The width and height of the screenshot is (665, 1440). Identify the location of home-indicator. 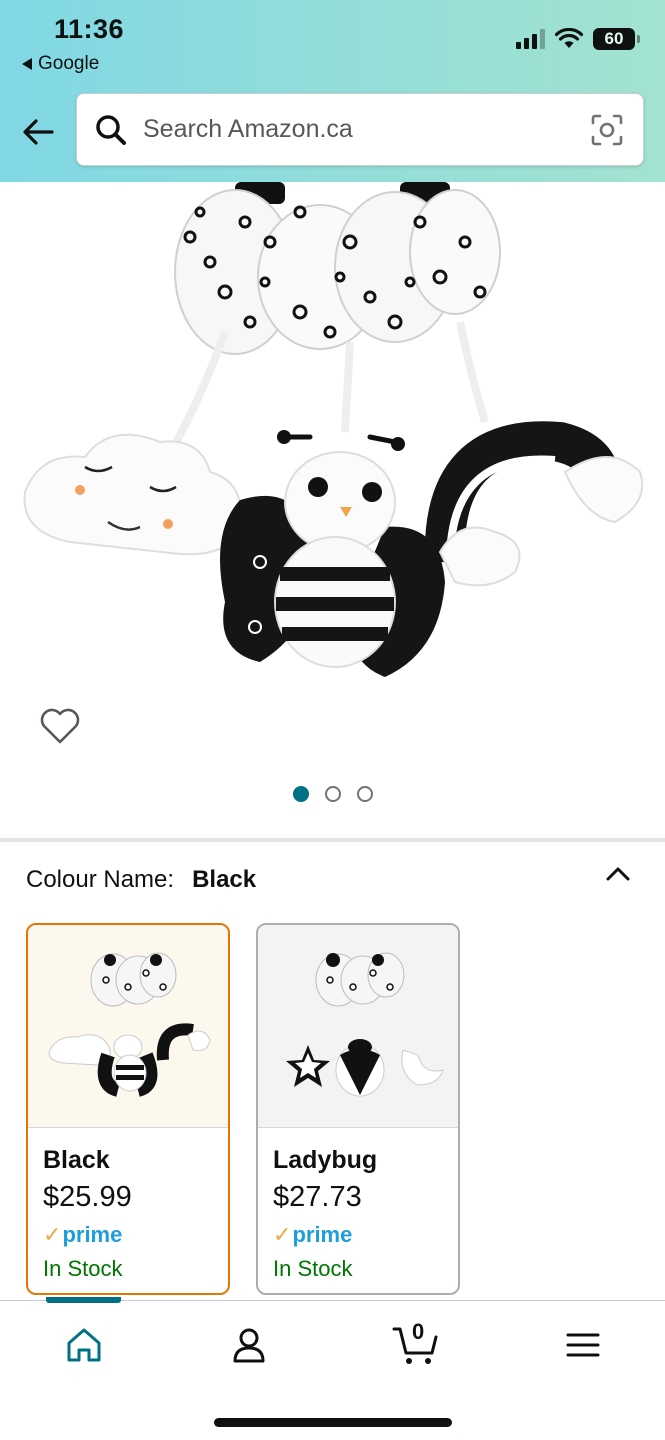
(333, 1422).